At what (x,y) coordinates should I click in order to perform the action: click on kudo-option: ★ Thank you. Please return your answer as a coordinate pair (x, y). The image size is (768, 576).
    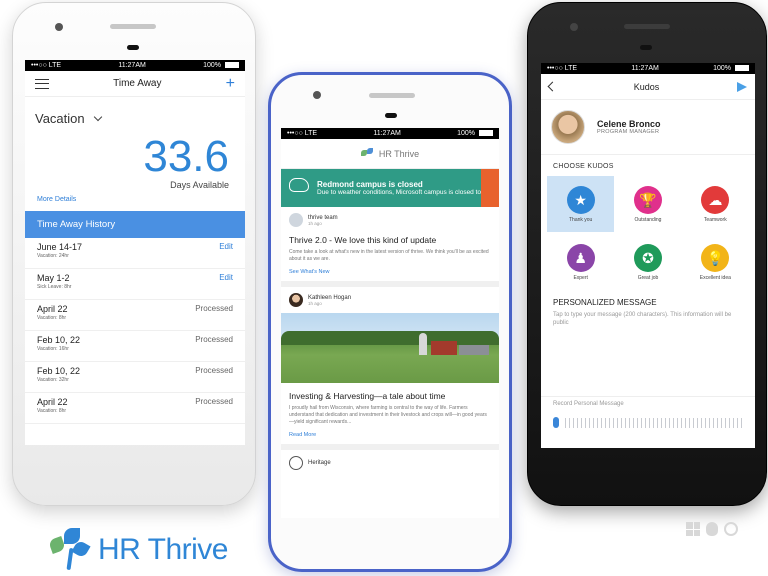
    Looking at the image, I should click on (581, 204).